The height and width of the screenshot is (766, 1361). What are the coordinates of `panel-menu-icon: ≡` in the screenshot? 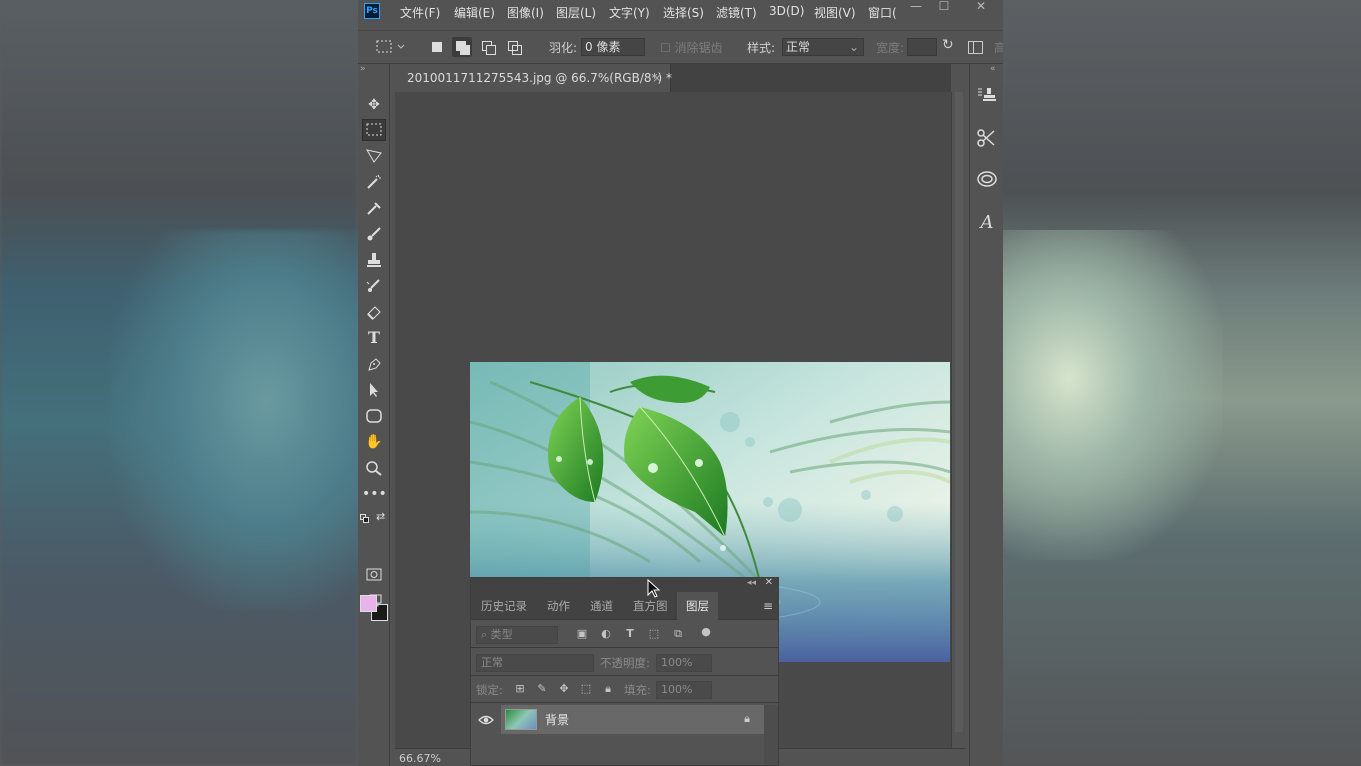 It's located at (768, 606).